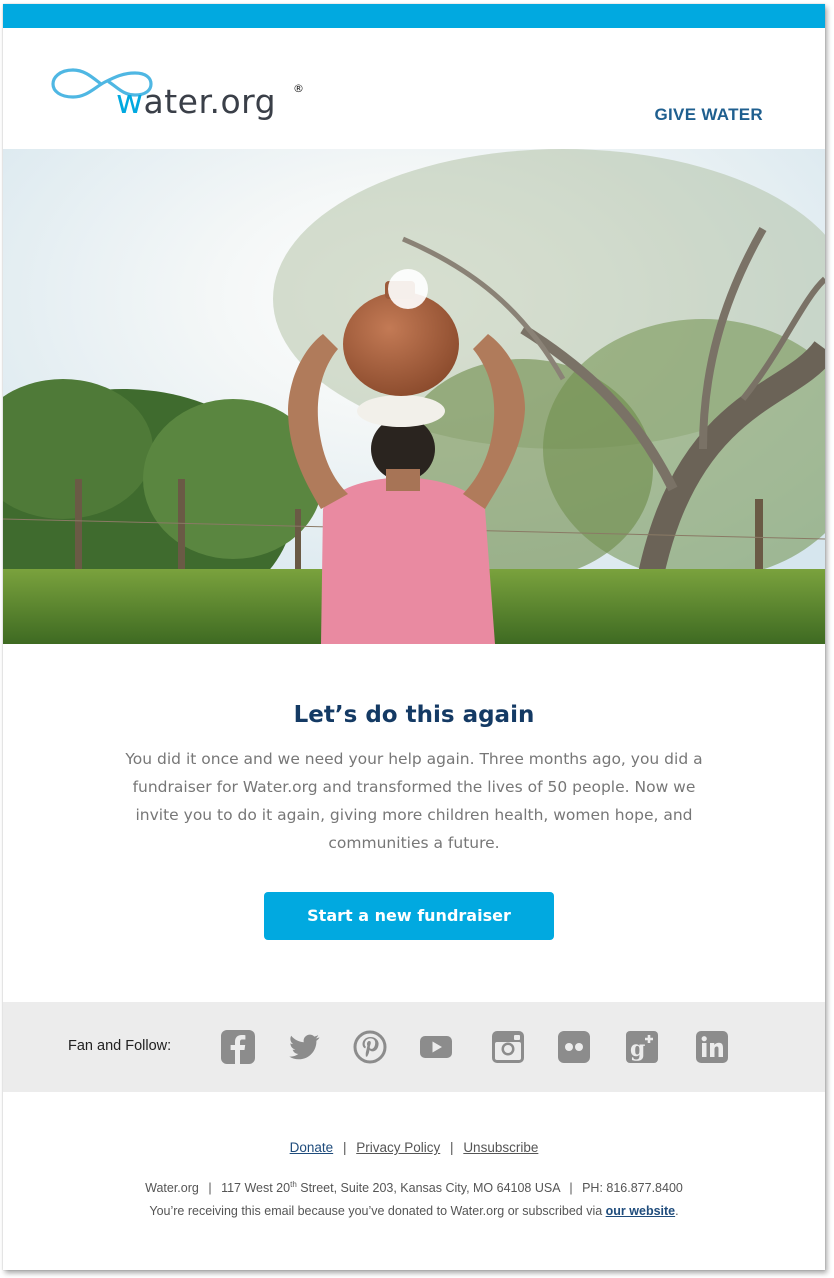 Image resolution: width=834 pixels, height=1278 pixels. What do you see at coordinates (238, 1047) in the screenshot?
I see `facebook-icon` at bounding box center [238, 1047].